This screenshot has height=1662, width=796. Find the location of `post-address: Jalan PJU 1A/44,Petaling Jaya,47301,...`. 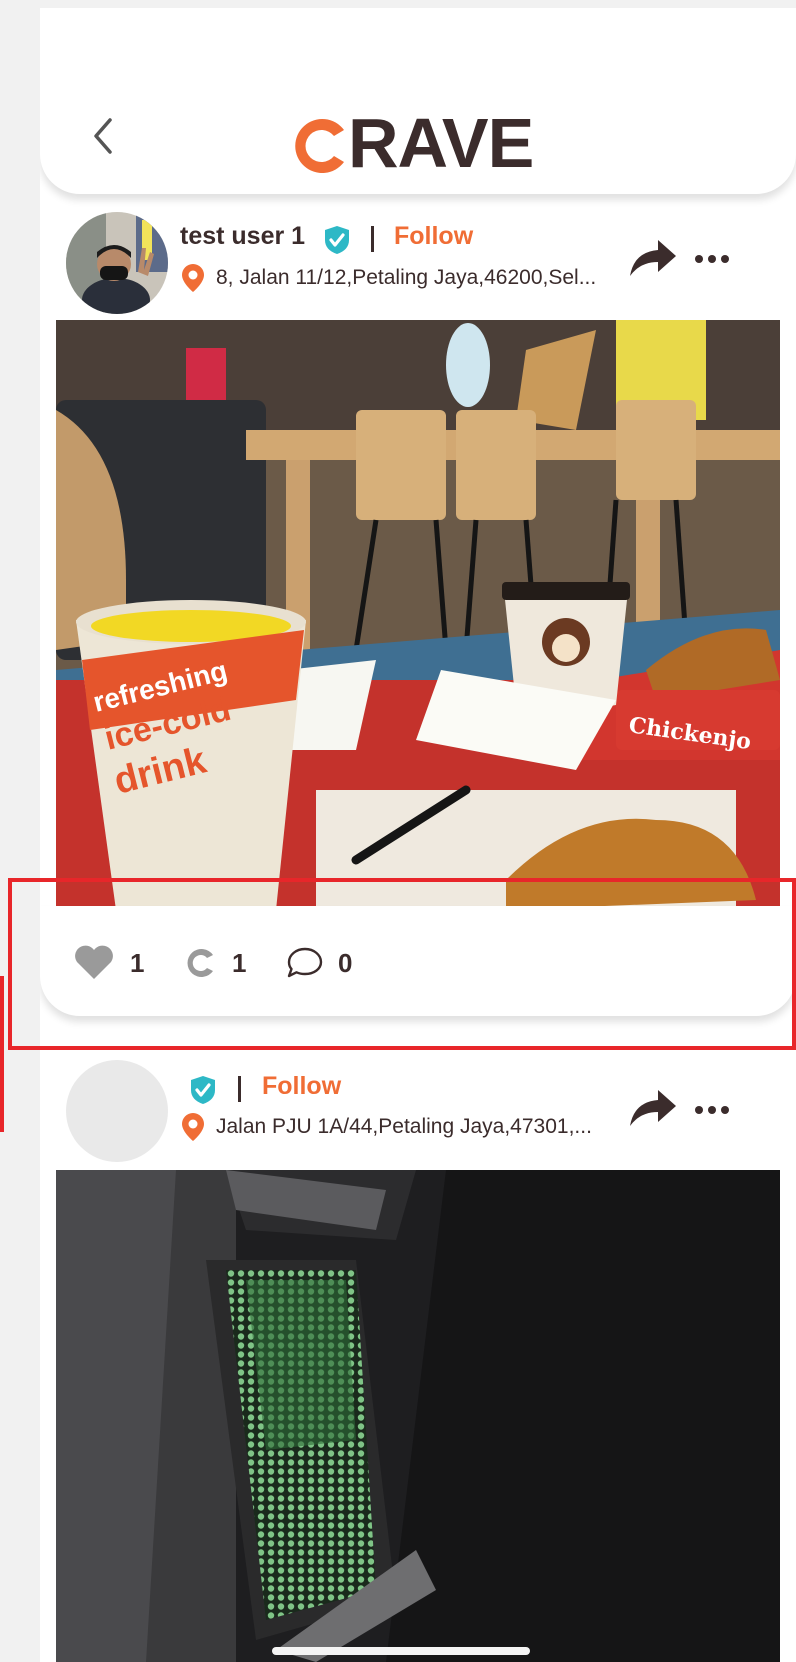

post-address: Jalan PJU 1A/44,Petaling Jaya,47301,... is located at coordinates (404, 1127).